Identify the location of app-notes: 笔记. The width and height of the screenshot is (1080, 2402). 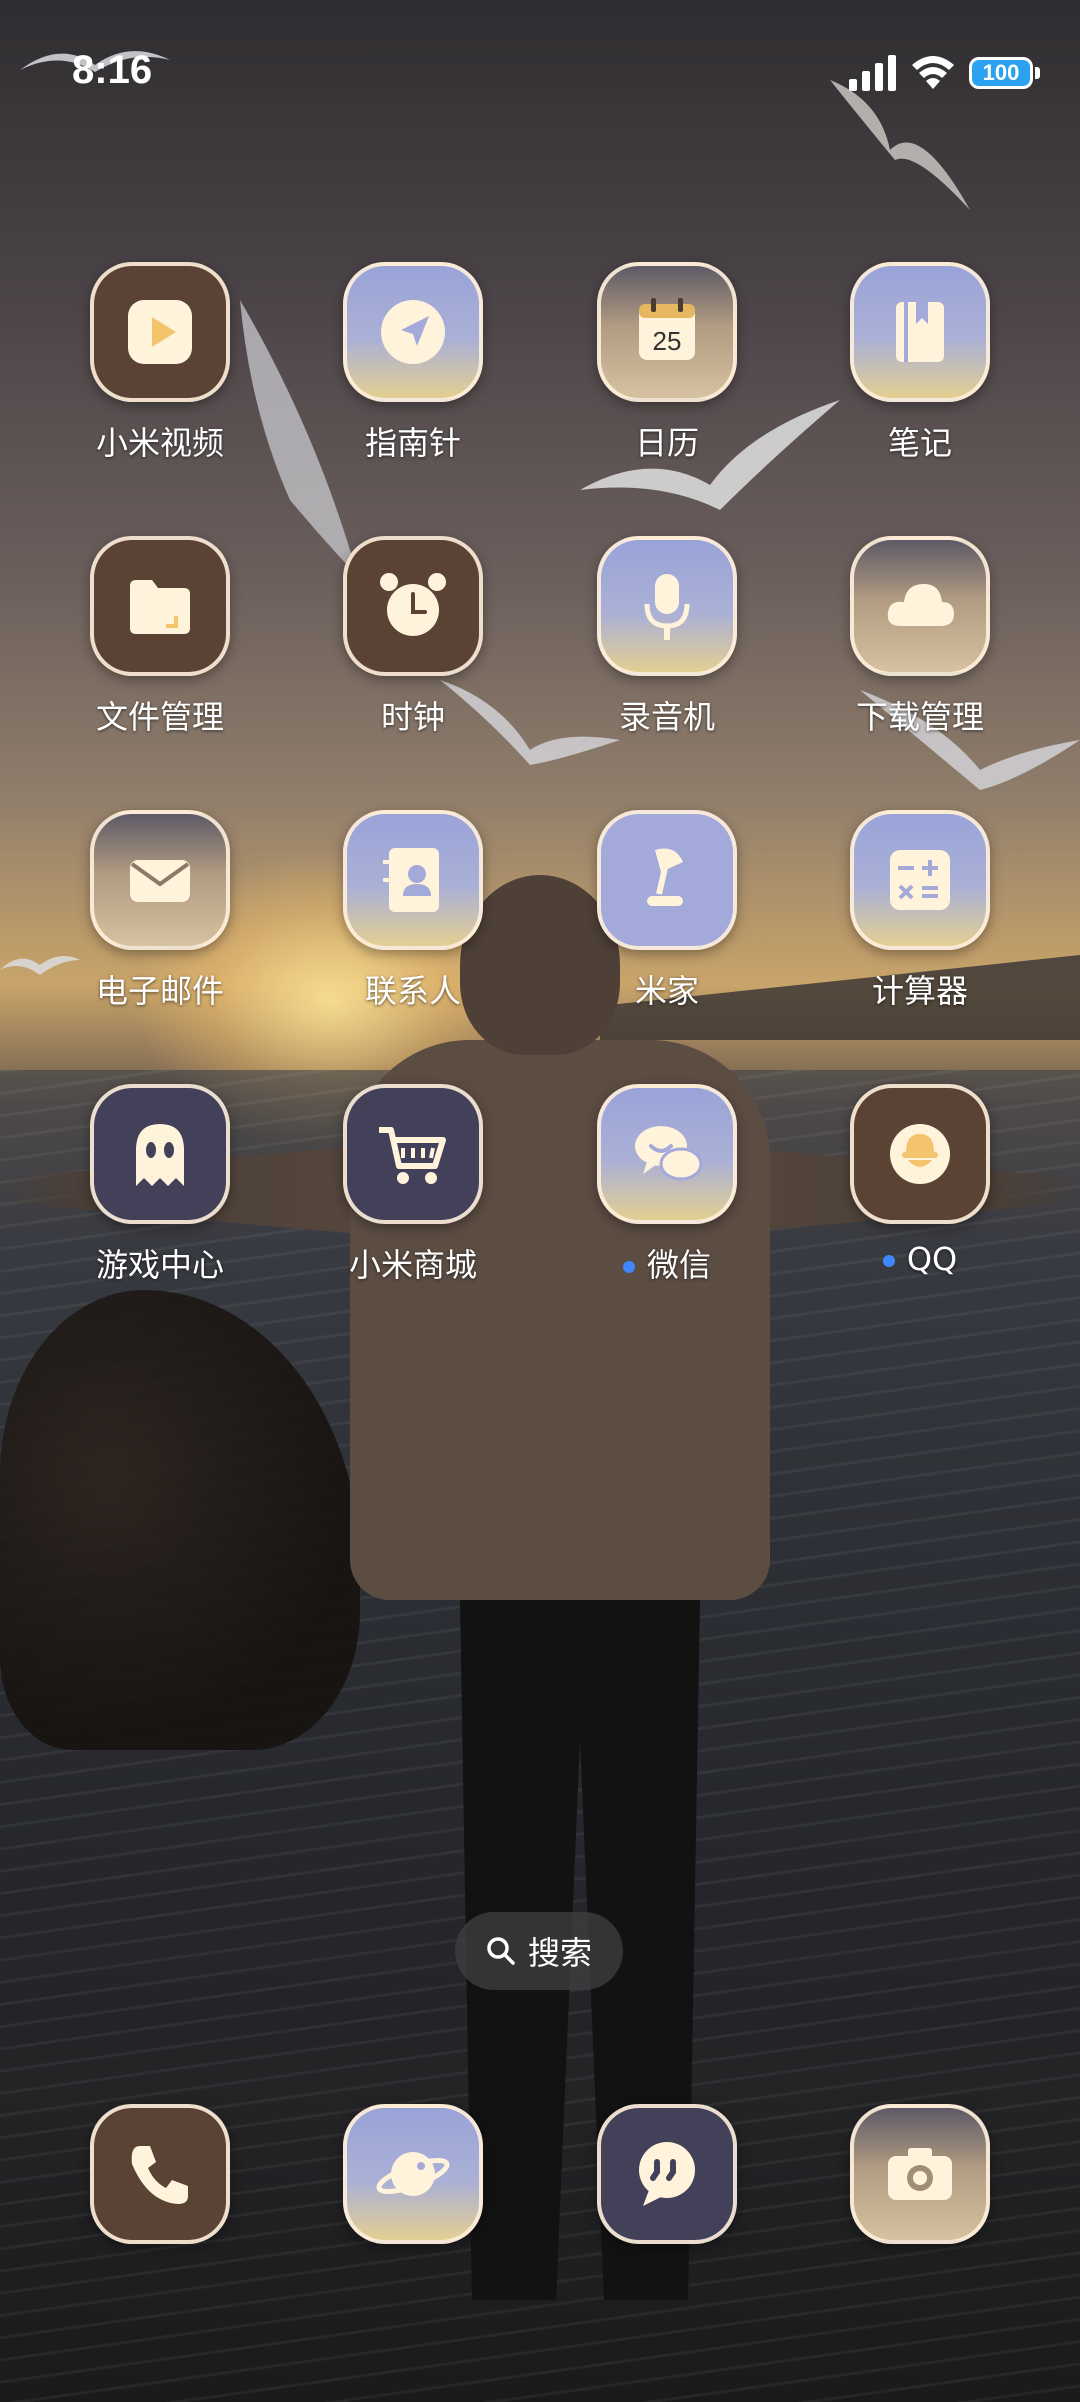
(920, 363).